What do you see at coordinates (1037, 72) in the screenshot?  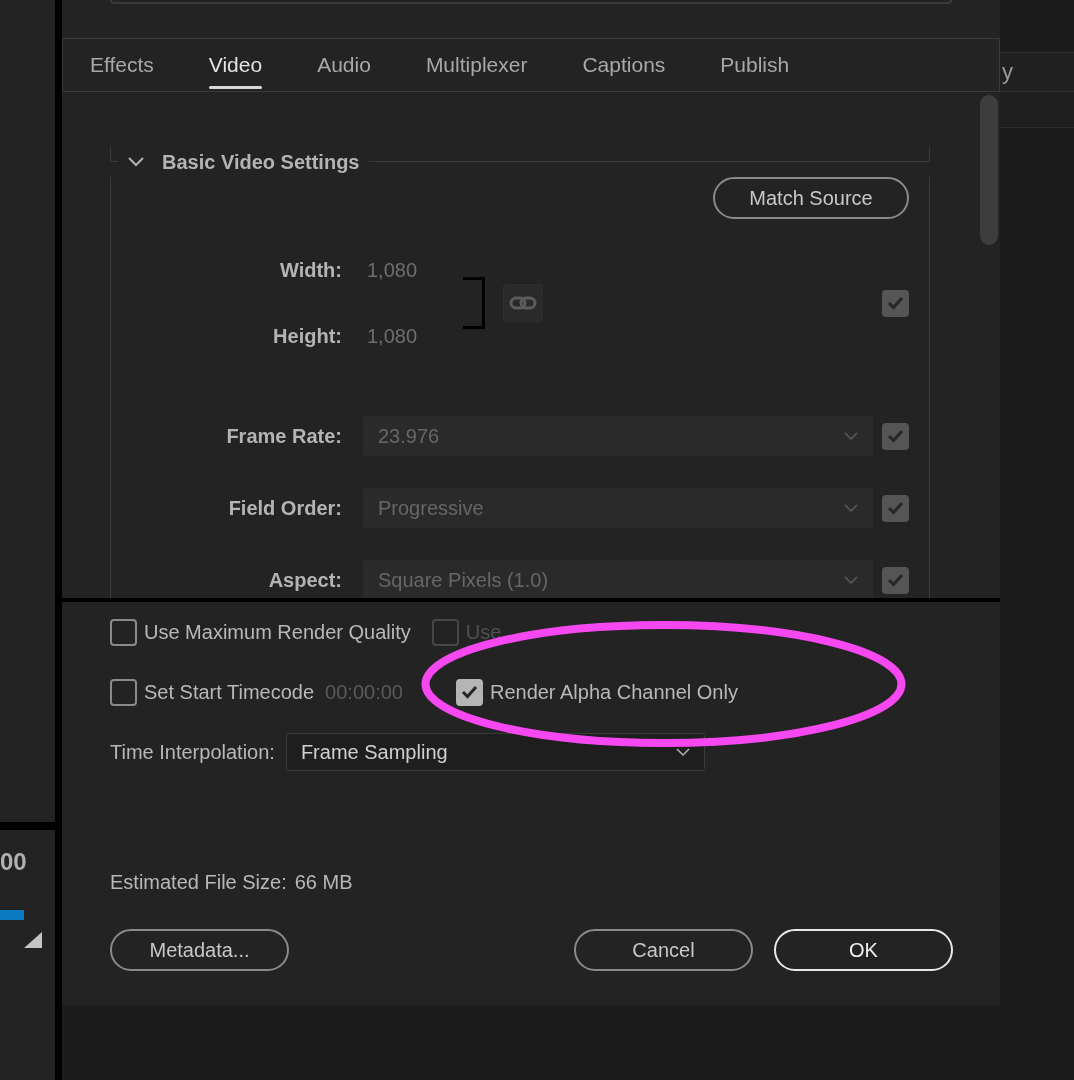 I see `panel-tab: y` at bounding box center [1037, 72].